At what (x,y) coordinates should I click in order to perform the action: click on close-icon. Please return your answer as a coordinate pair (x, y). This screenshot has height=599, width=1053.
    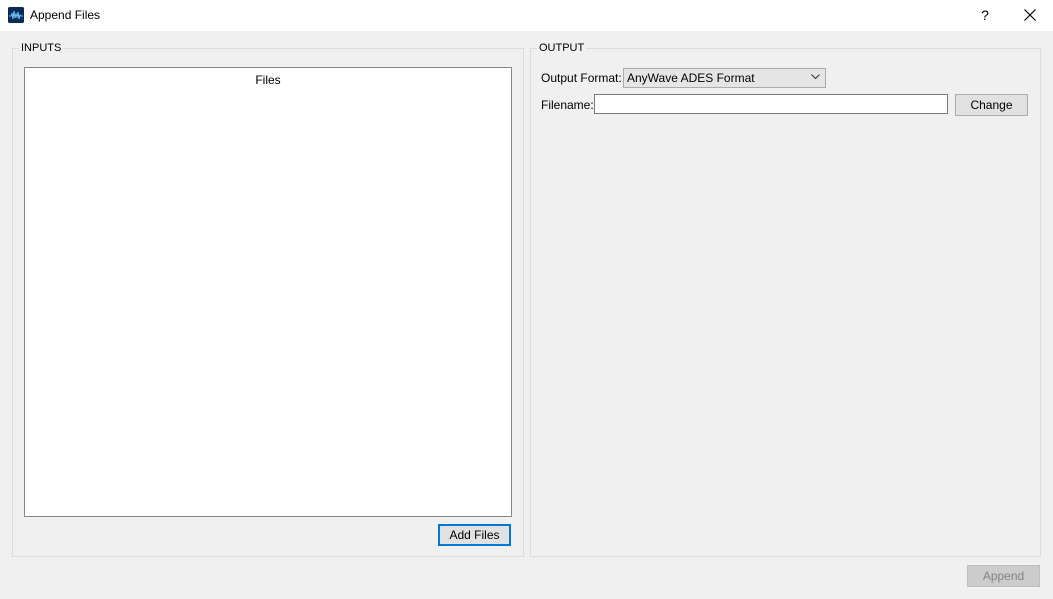
    Looking at the image, I should click on (1030, 15).